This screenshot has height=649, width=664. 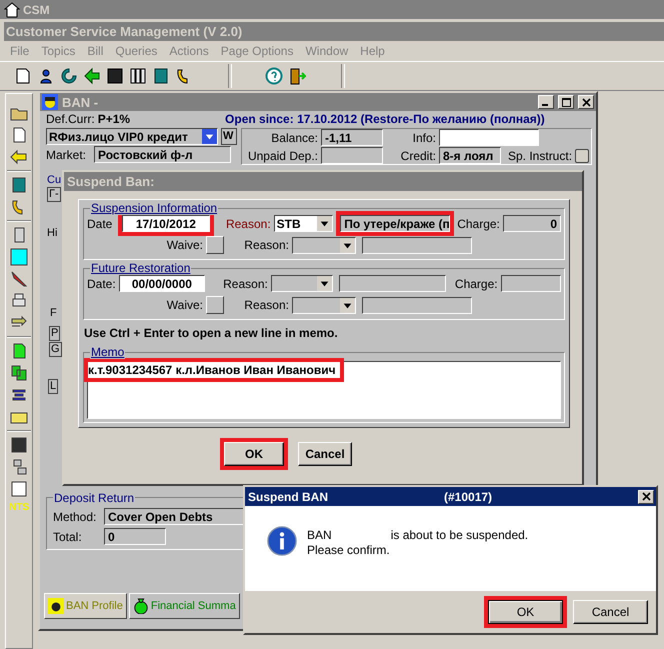 I want to click on market-field: Ростовский ф-л, so click(x=163, y=154).